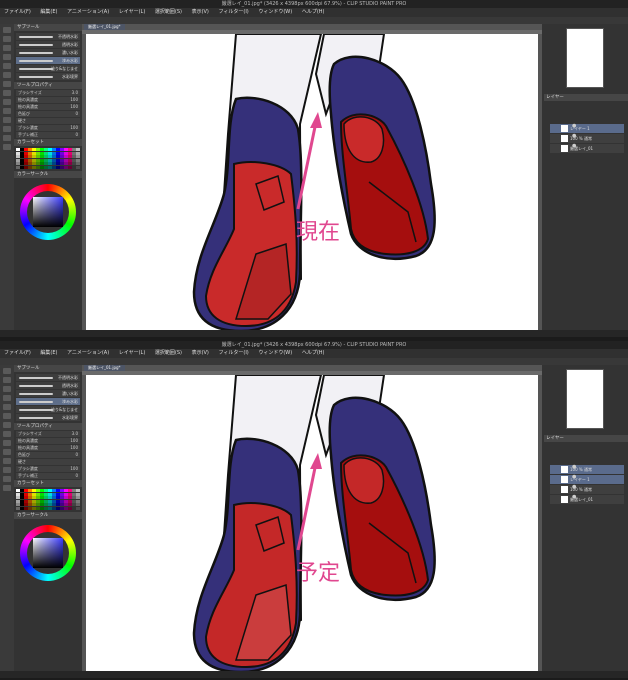  I want to click on text-tool-icon, so click(7, 479).